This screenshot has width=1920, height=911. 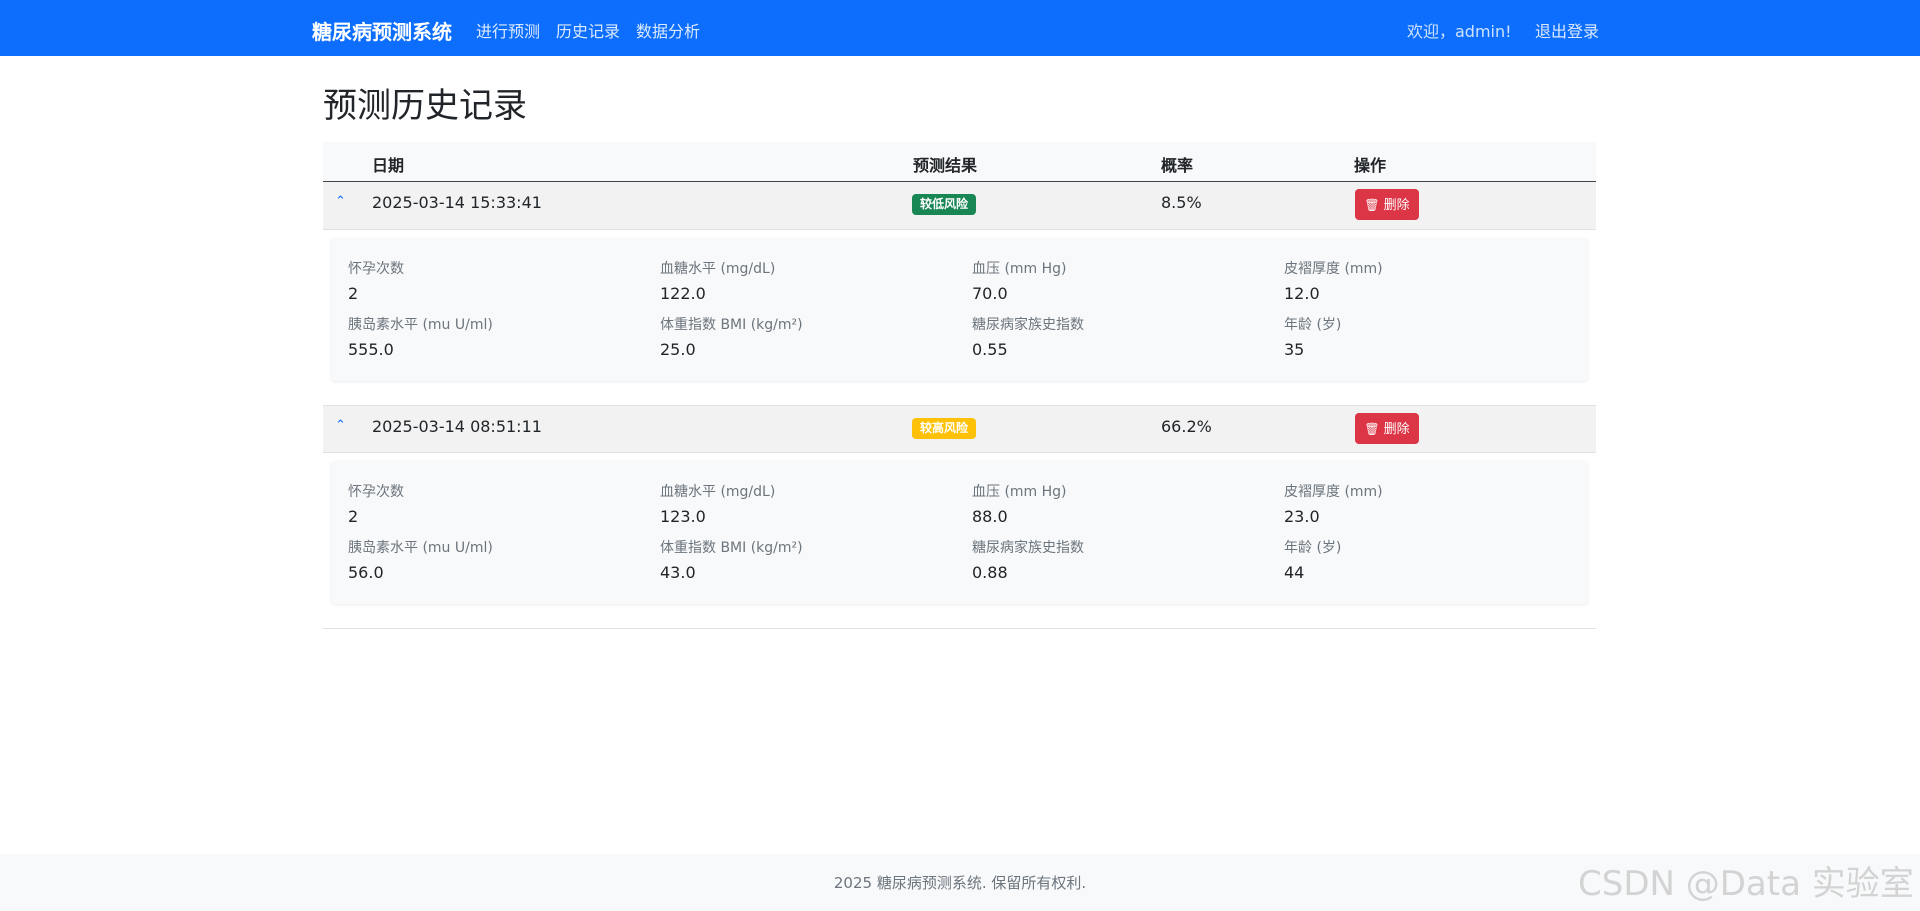 I want to click on detail-field: 糖尿病家族史指数 0.55, so click(x=1117, y=336).